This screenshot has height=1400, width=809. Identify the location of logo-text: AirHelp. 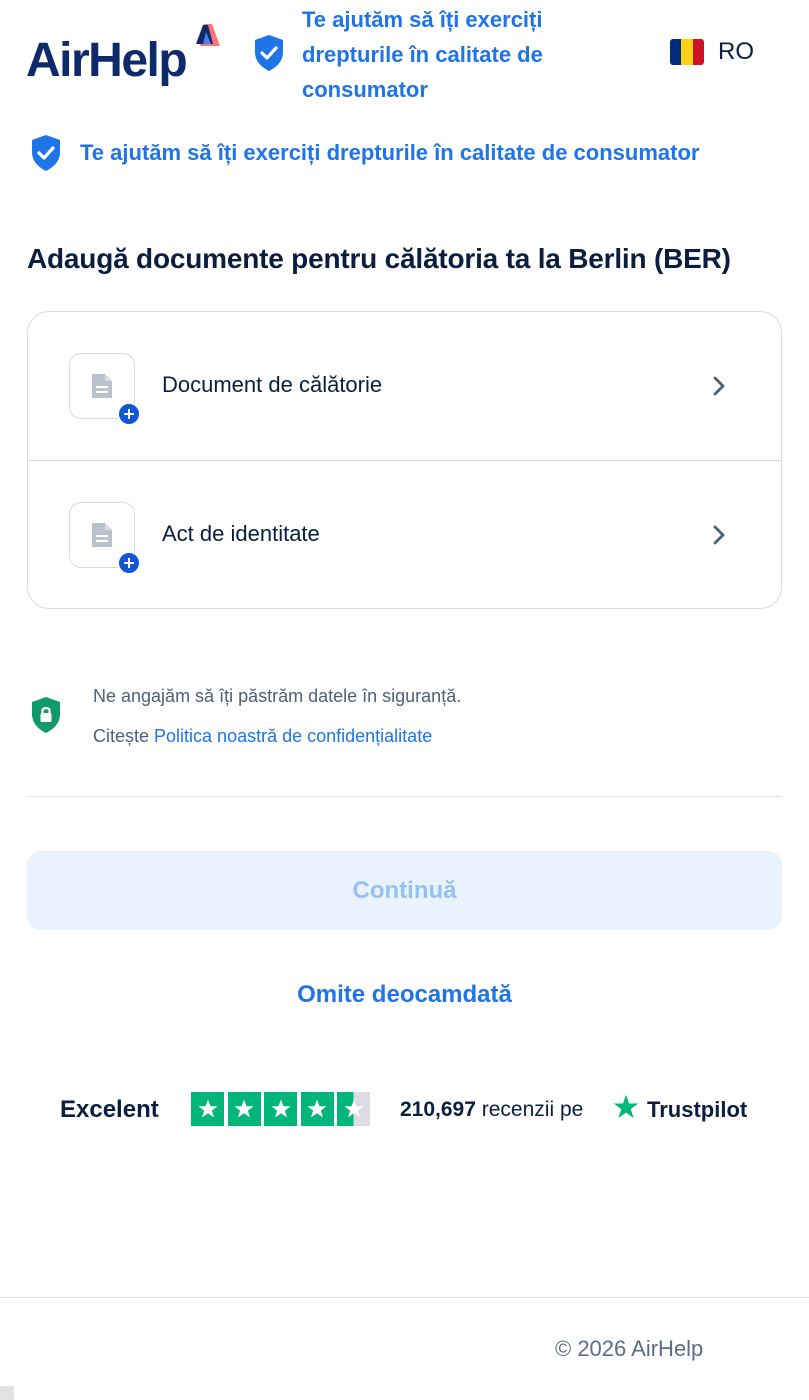
(107, 60).